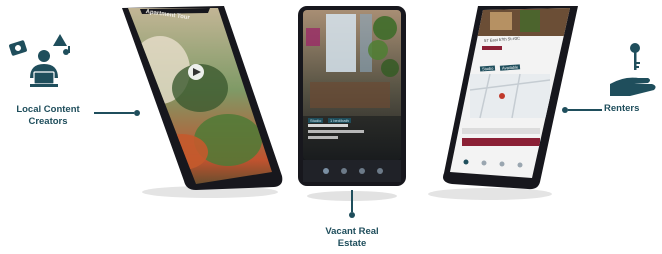 The image size is (662, 254). What do you see at coordinates (501, 142) in the screenshot?
I see `contact-button` at bounding box center [501, 142].